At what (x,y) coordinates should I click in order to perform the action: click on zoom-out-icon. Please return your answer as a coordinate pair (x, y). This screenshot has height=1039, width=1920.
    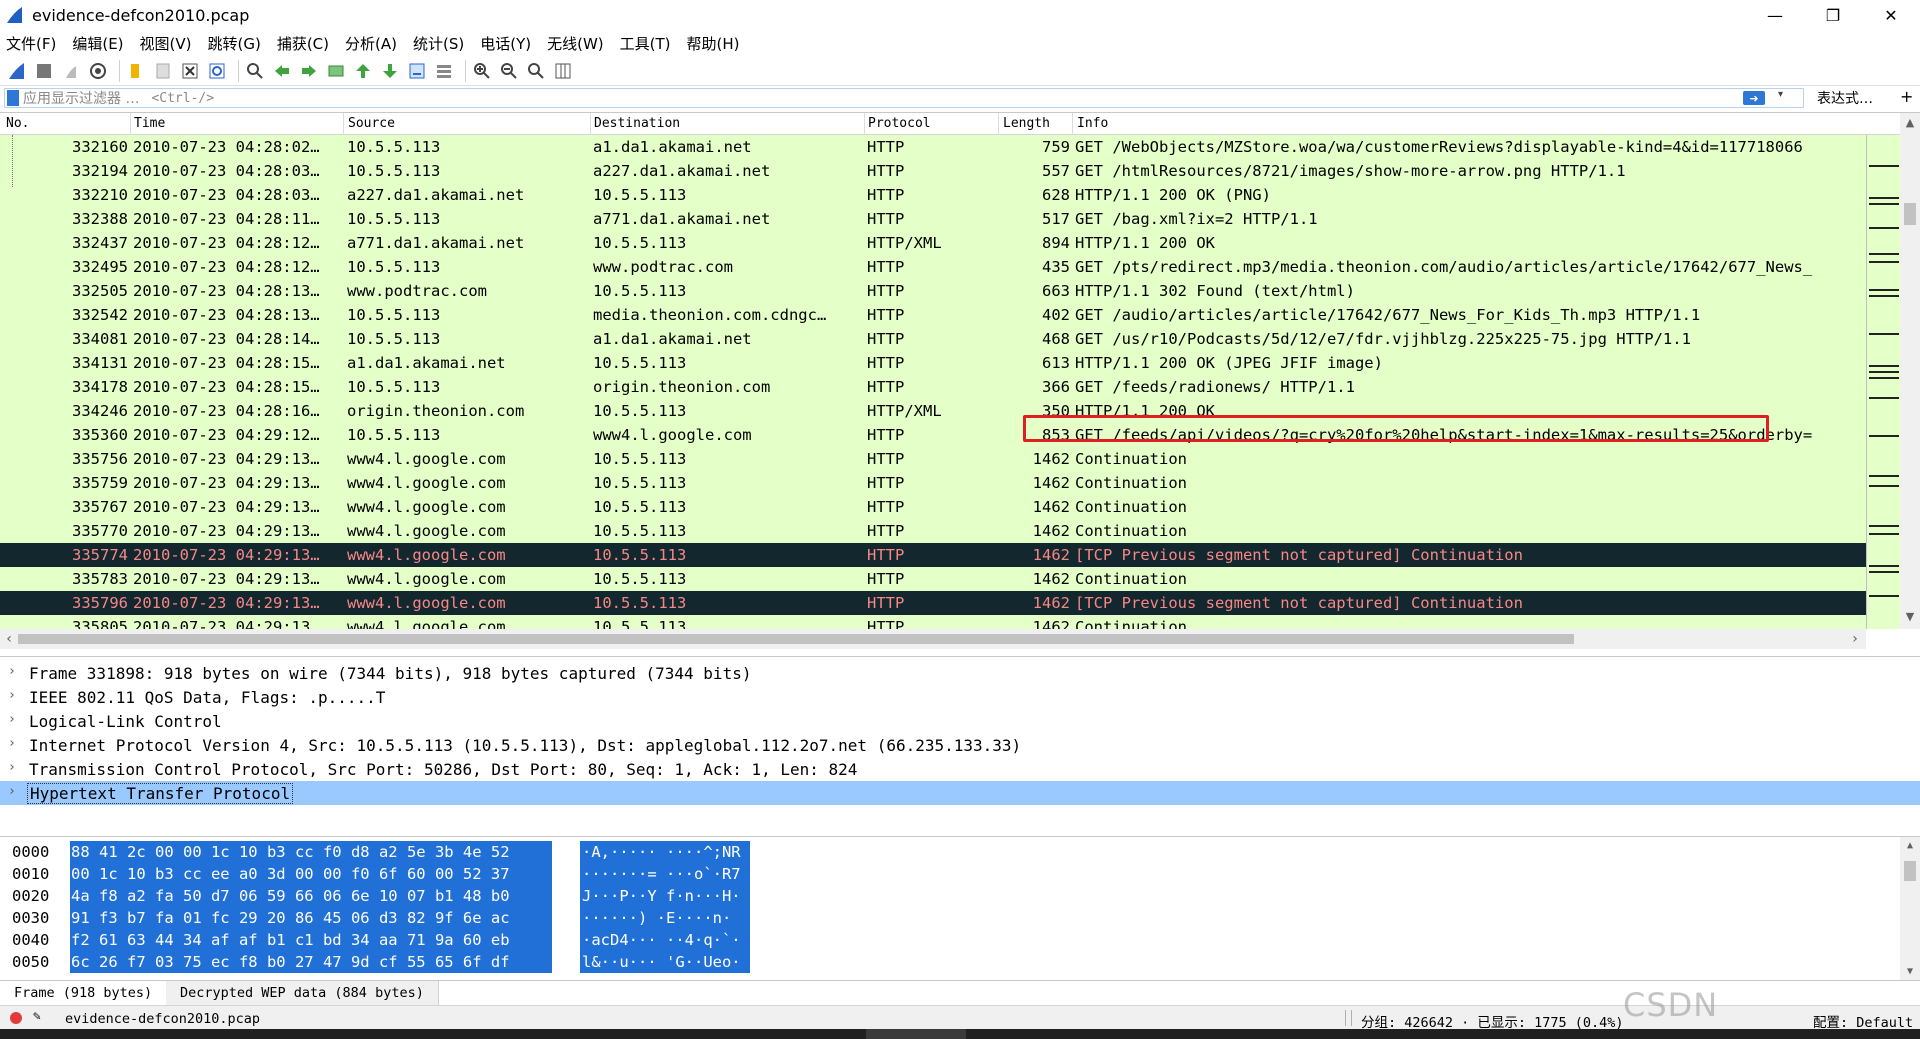
    Looking at the image, I should click on (509, 71).